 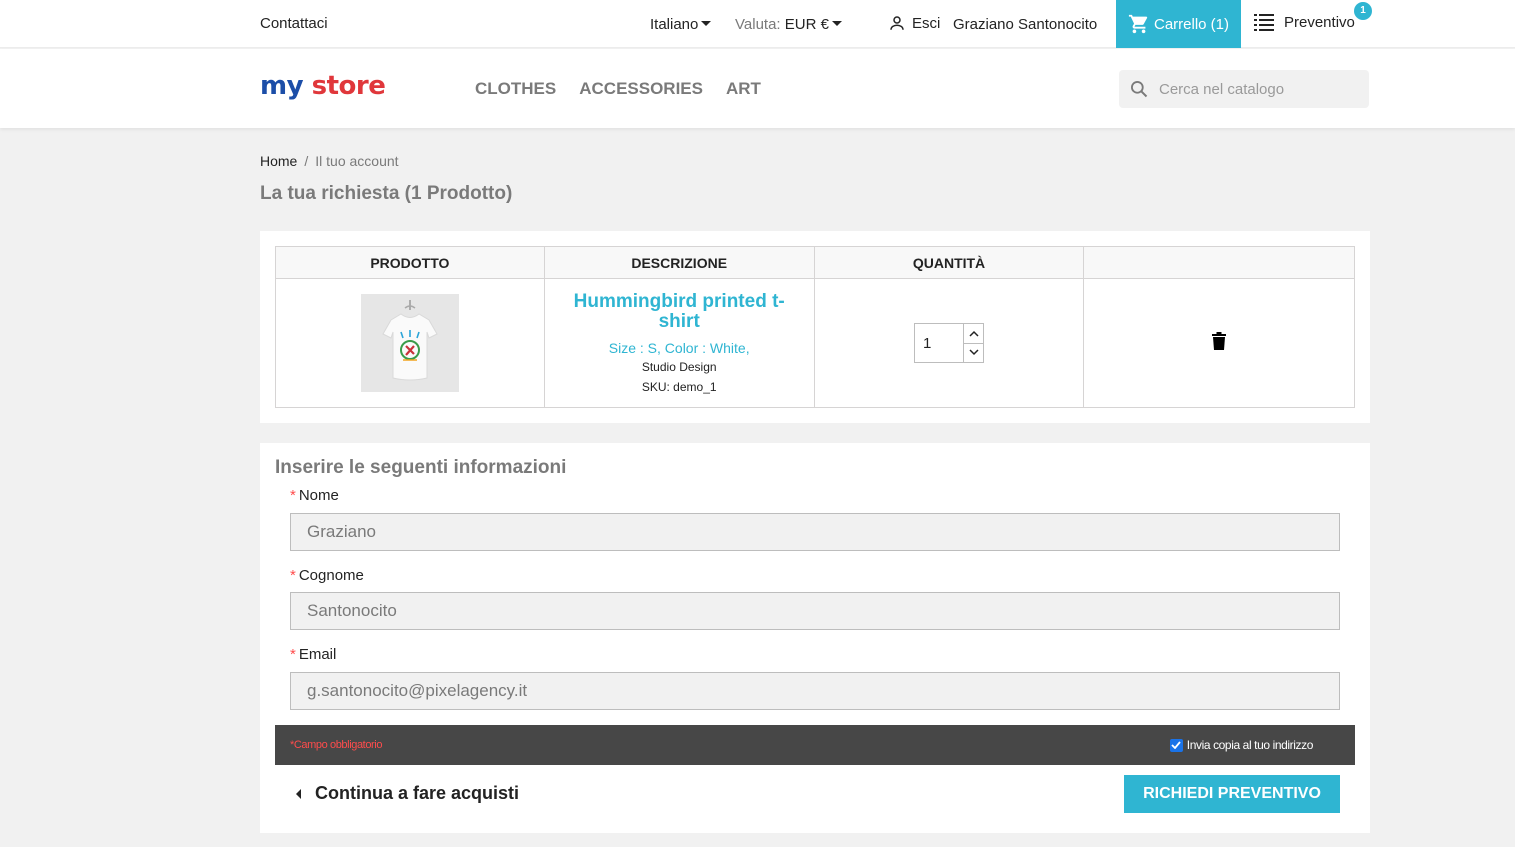 I want to click on remove-product-button, so click(x=1219, y=343).